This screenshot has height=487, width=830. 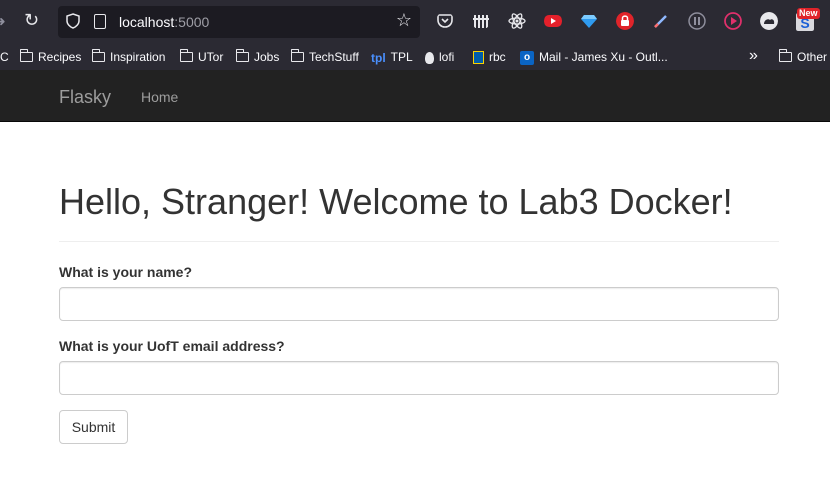 I want to click on bookmark-label: Recipes, so click(x=60, y=57).